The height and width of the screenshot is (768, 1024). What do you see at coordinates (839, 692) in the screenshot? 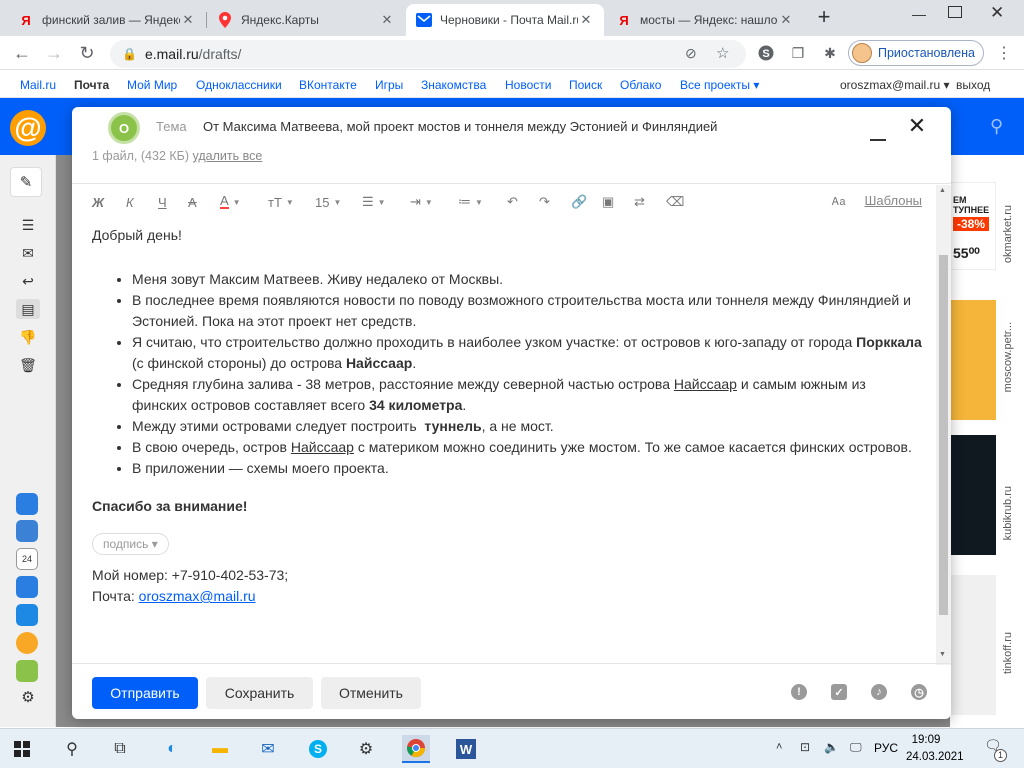
I see `read-receipt-icon: ✓` at bounding box center [839, 692].